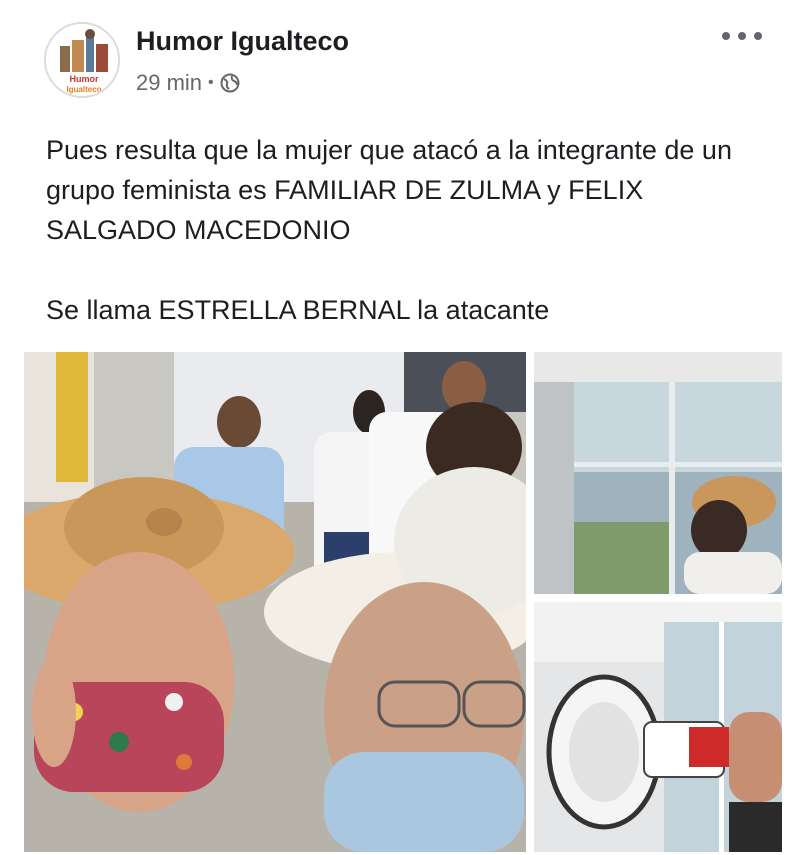 Image resolution: width=800 pixels, height=855 pixels. What do you see at coordinates (400, 55) in the screenshot?
I see `post-header: Humor Igualteco Humor Igualteco 29 min •` at bounding box center [400, 55].